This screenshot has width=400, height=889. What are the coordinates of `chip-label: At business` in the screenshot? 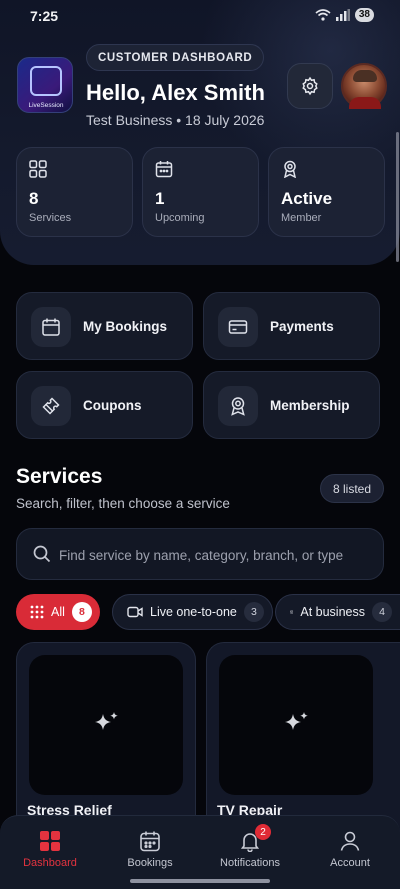 It's located at (332, 612).